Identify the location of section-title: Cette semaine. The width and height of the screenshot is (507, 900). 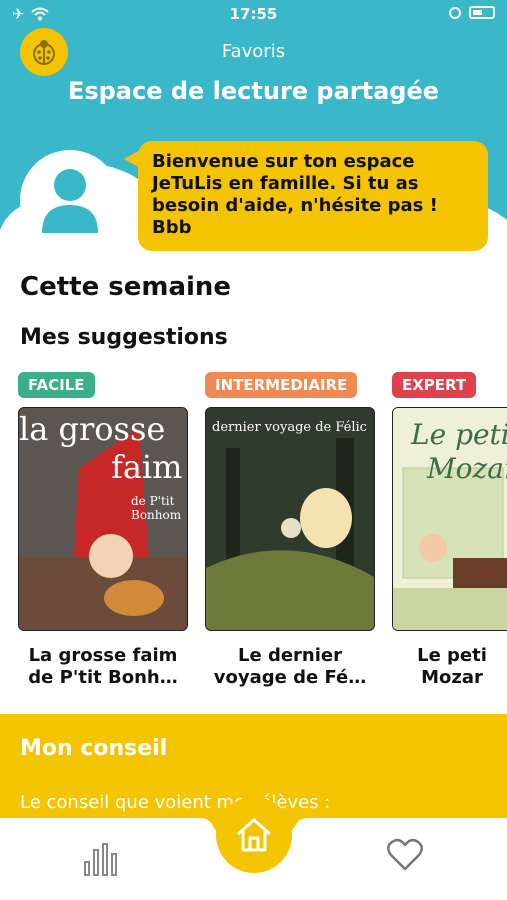
(126, 287).